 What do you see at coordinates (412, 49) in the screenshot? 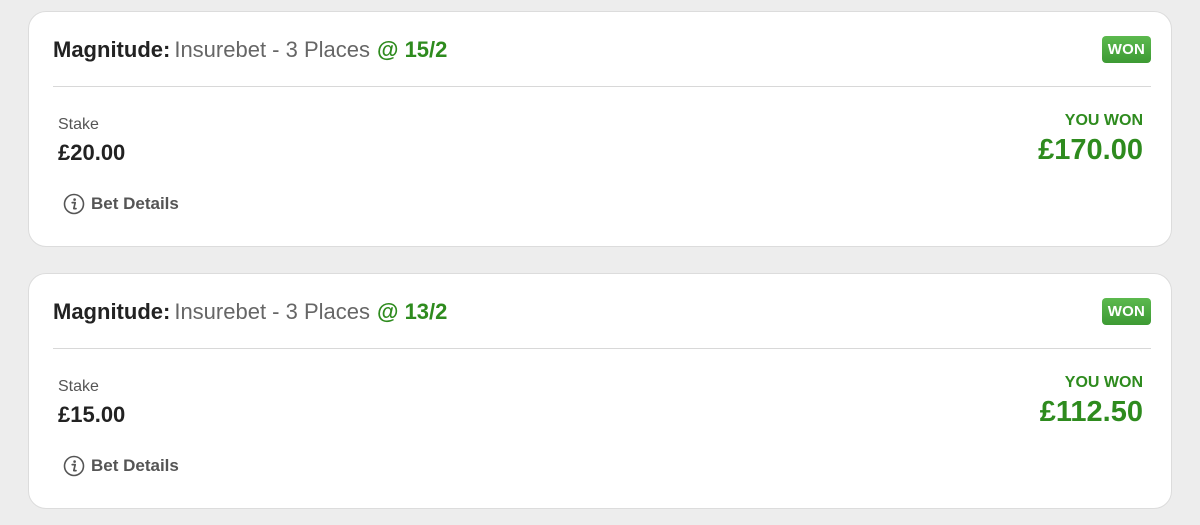
I see `bet-odds: @ 15/2` at bounding box center [412, 49].